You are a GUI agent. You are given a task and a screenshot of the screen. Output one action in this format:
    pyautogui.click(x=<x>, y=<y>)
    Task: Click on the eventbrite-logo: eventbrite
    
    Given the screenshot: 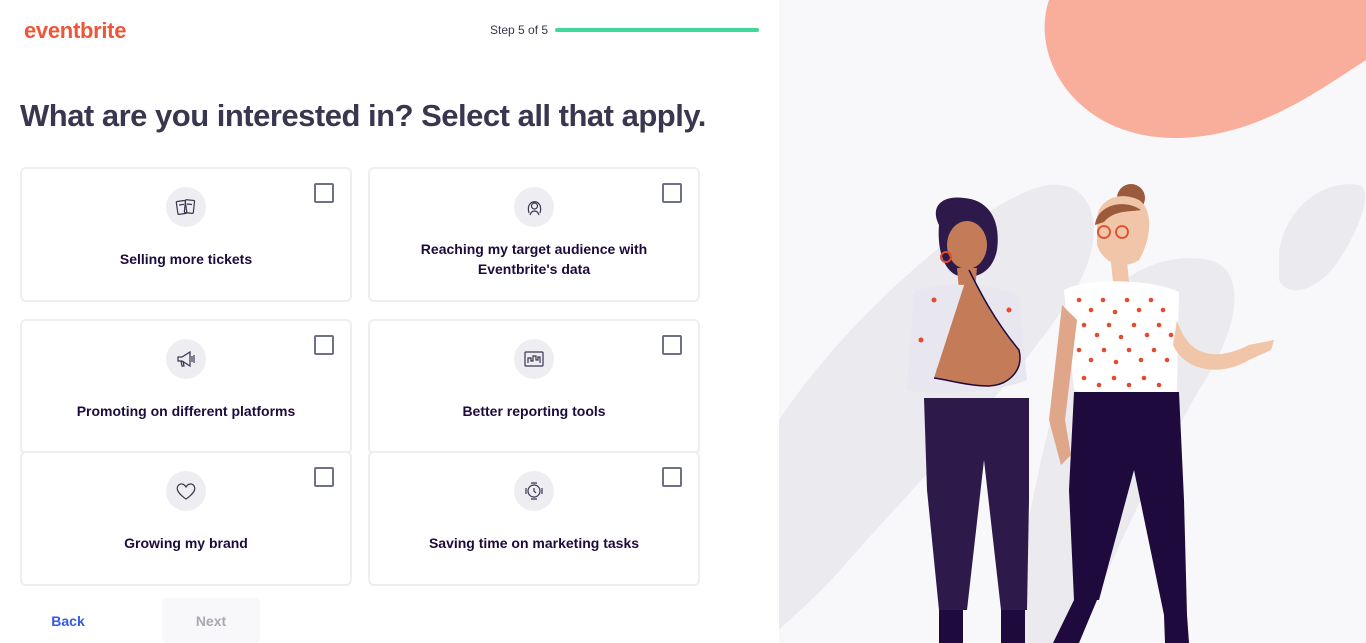 What is the action you would take?
    pyautogui.click(x=75, y=31)
    